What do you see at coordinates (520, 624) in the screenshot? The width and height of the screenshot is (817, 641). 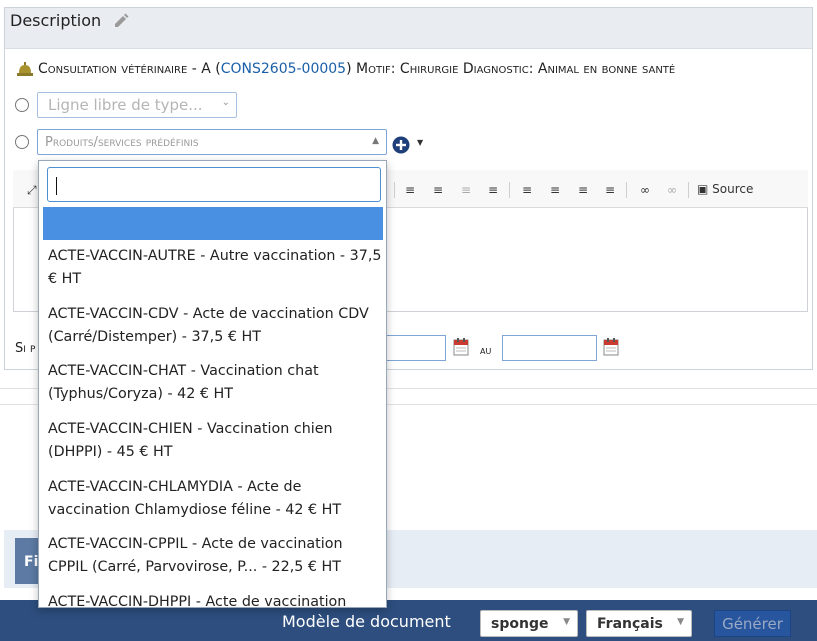 I see `document-model-value: sponge` at bounding box center [520, 624].